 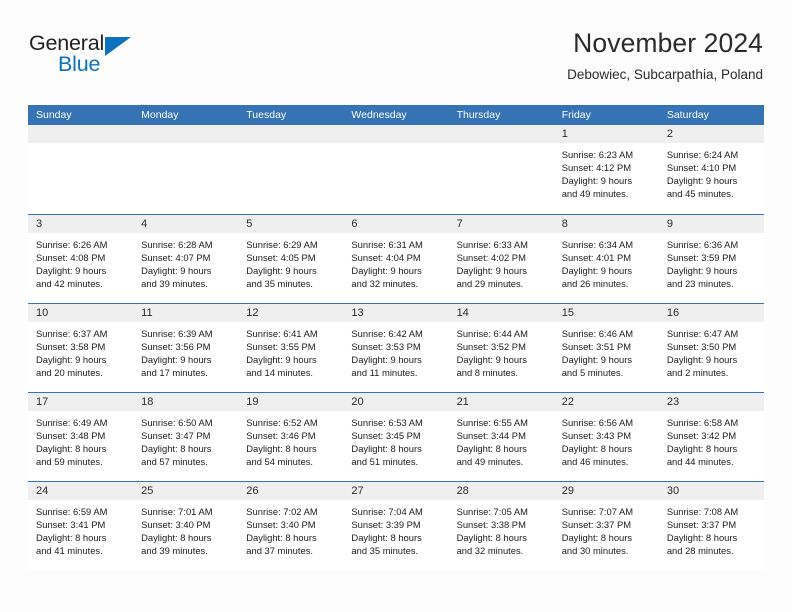 What do you see at coordinates (72, 511) in the screenshot?
I see `sunrise-time: Sunrise: 6:59 AM` at bounding box center [72, 511].